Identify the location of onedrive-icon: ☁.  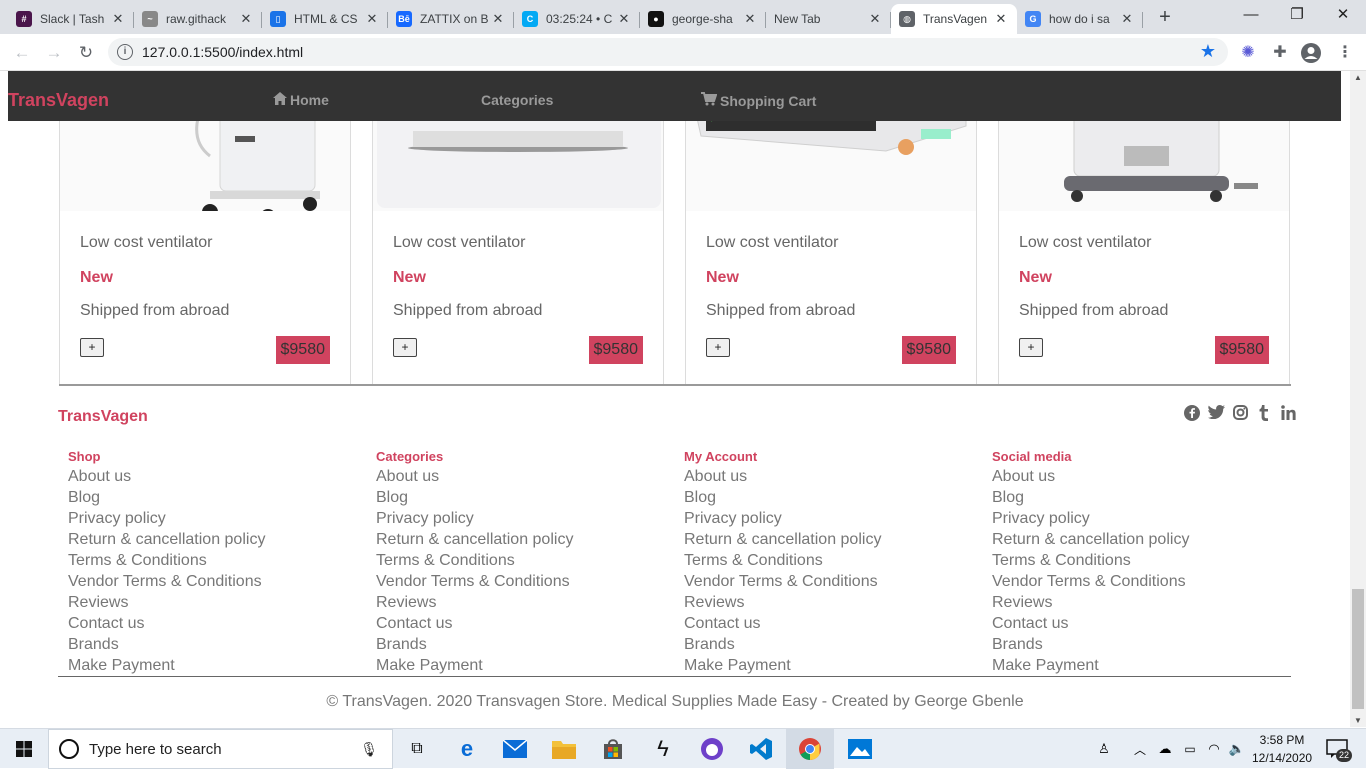
(1165, 749).